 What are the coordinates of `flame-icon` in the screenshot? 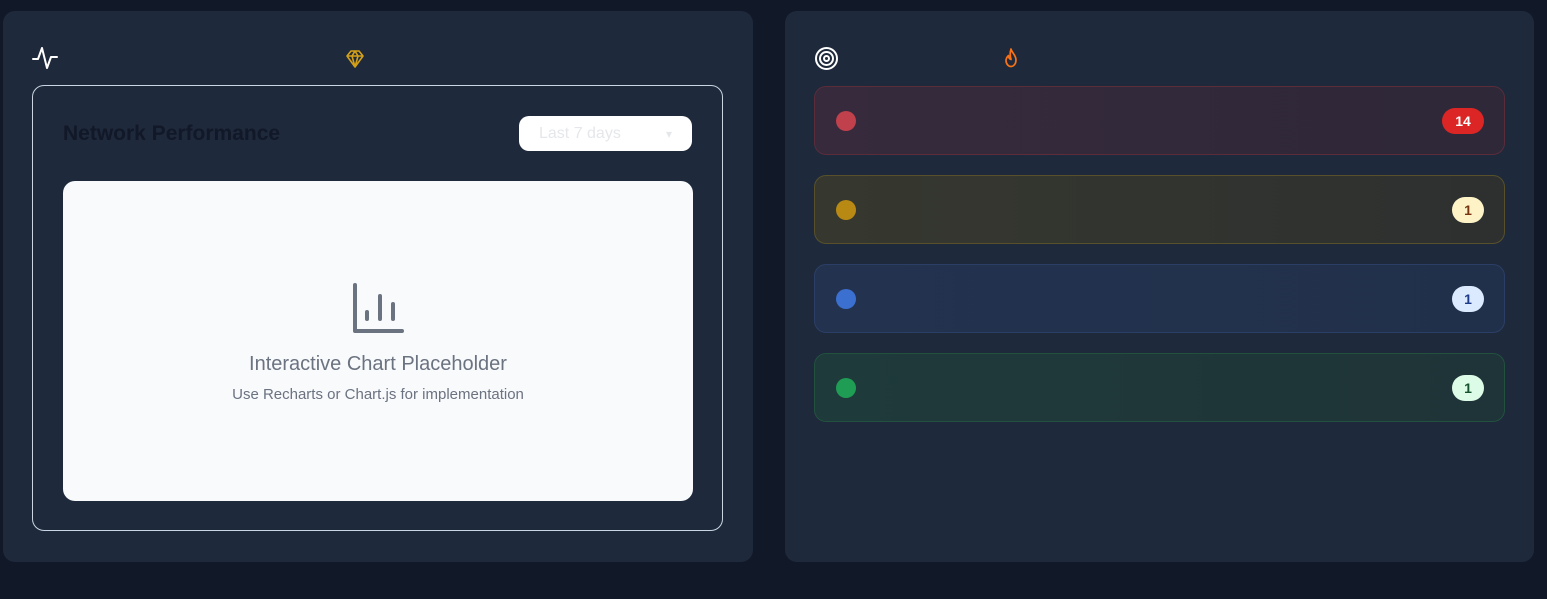 It's located at (1011, 60).